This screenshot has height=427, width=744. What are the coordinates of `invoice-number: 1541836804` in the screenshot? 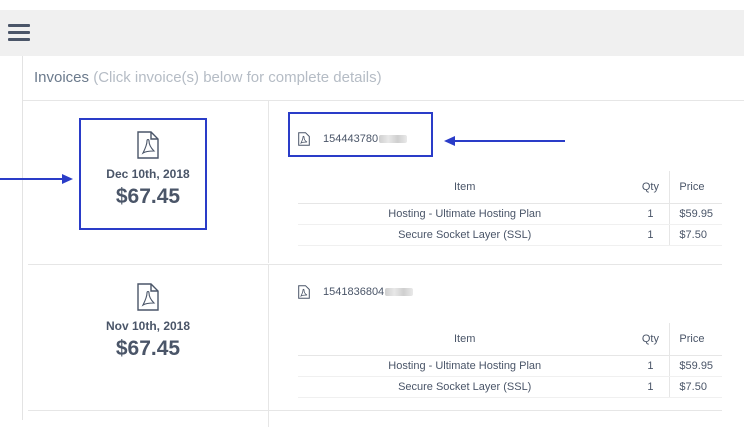 It's located at (354, 292).